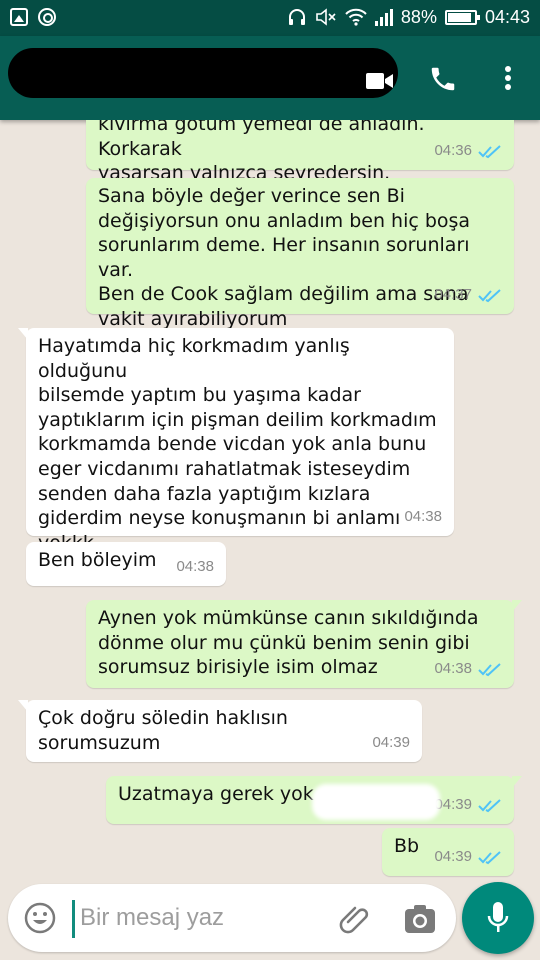 This screenshot has width=540, height=960. Describe the element at coordinates (296, 17) in the screenshot. I see `headphones-icon` at that location.